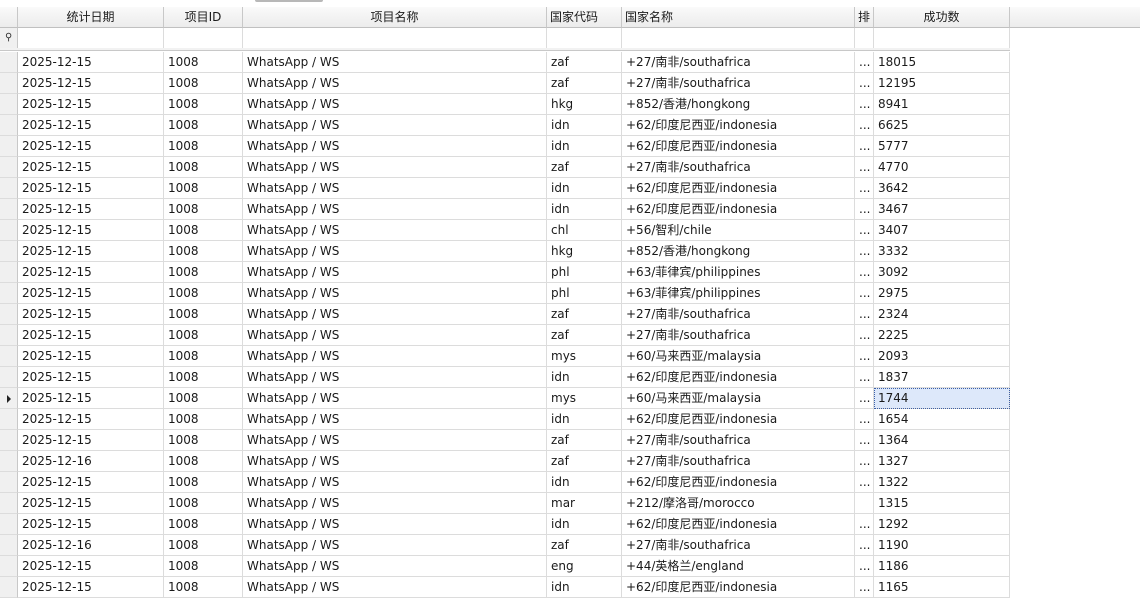  I want to click on column-header-country-name: 国家名称, so click(738, 17).